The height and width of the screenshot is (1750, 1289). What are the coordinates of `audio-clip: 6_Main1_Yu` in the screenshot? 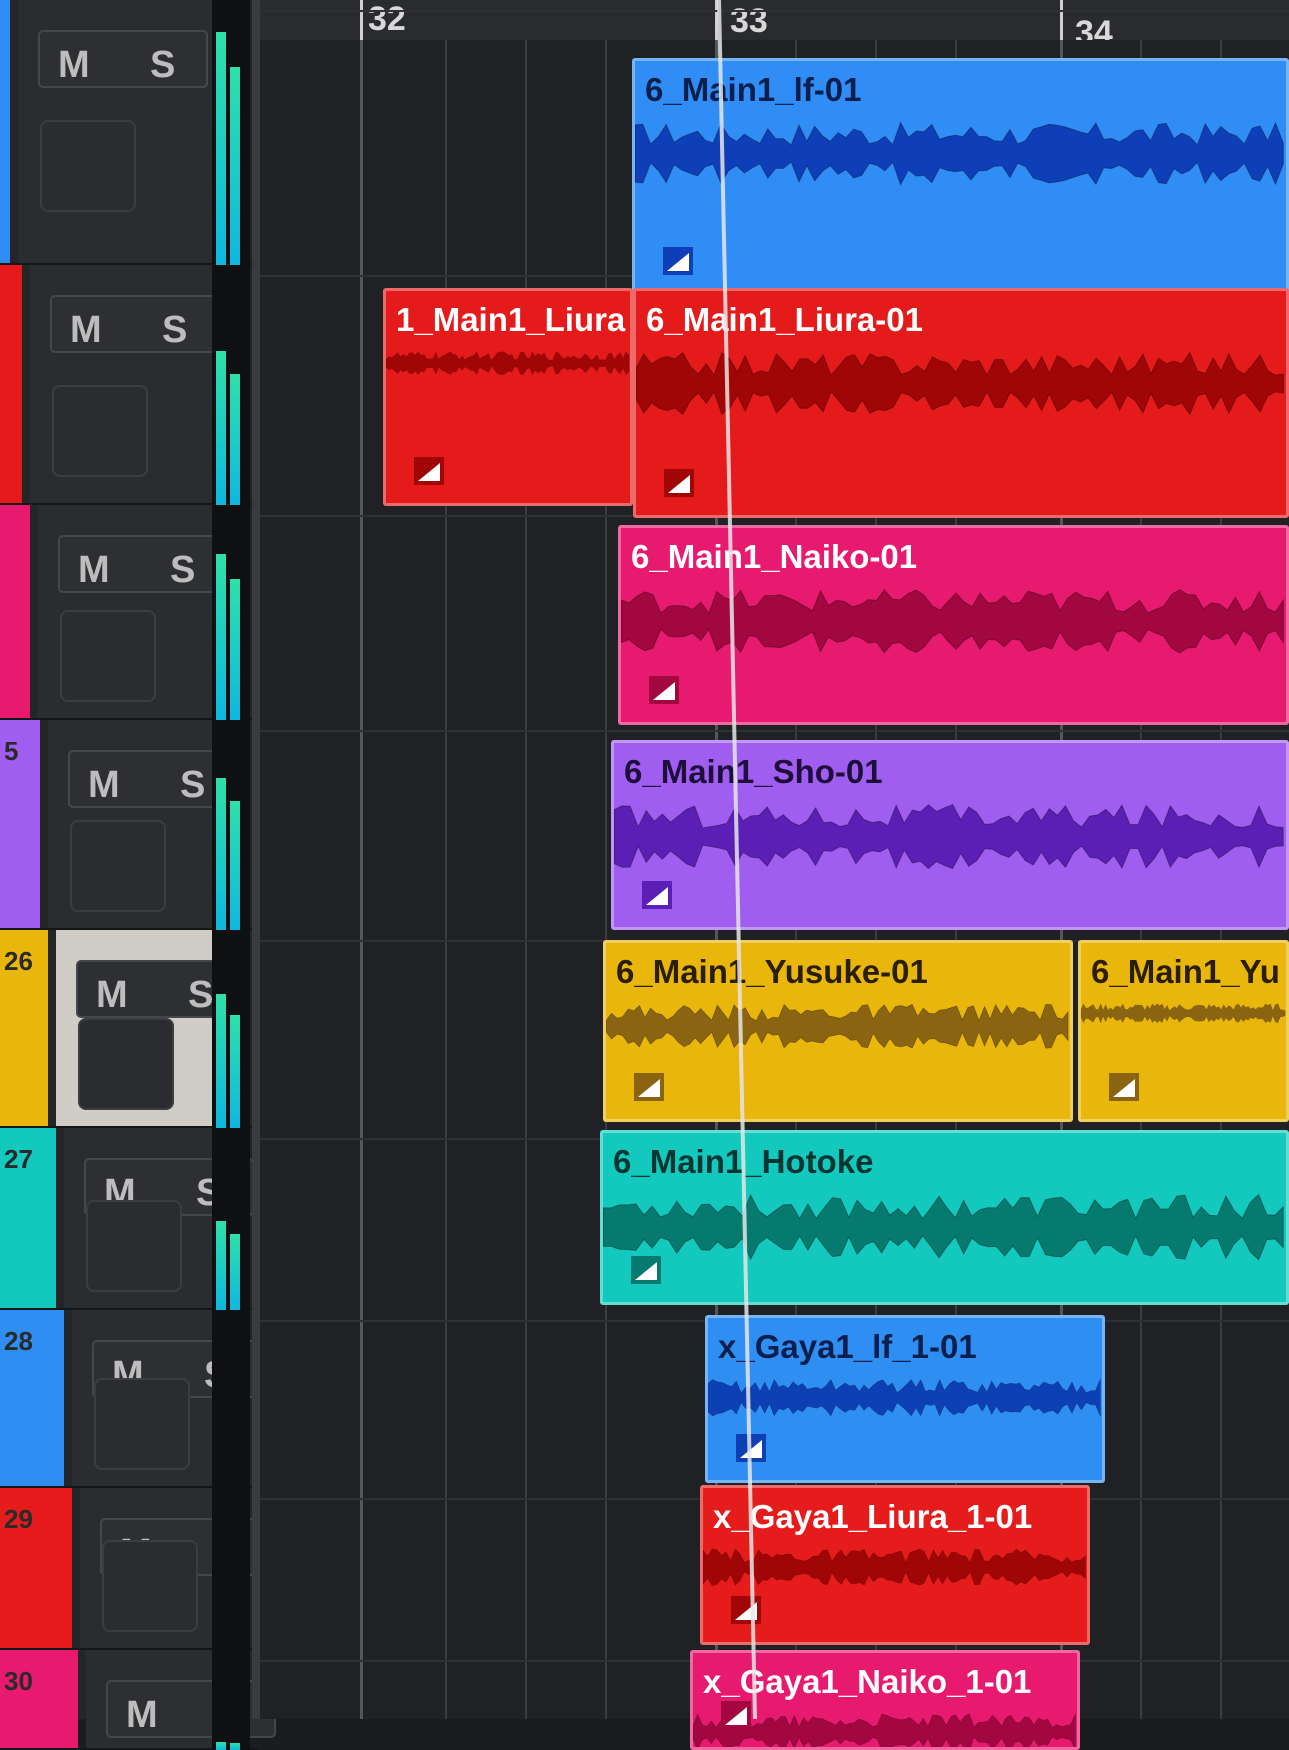 It's located at (1183, 1031).